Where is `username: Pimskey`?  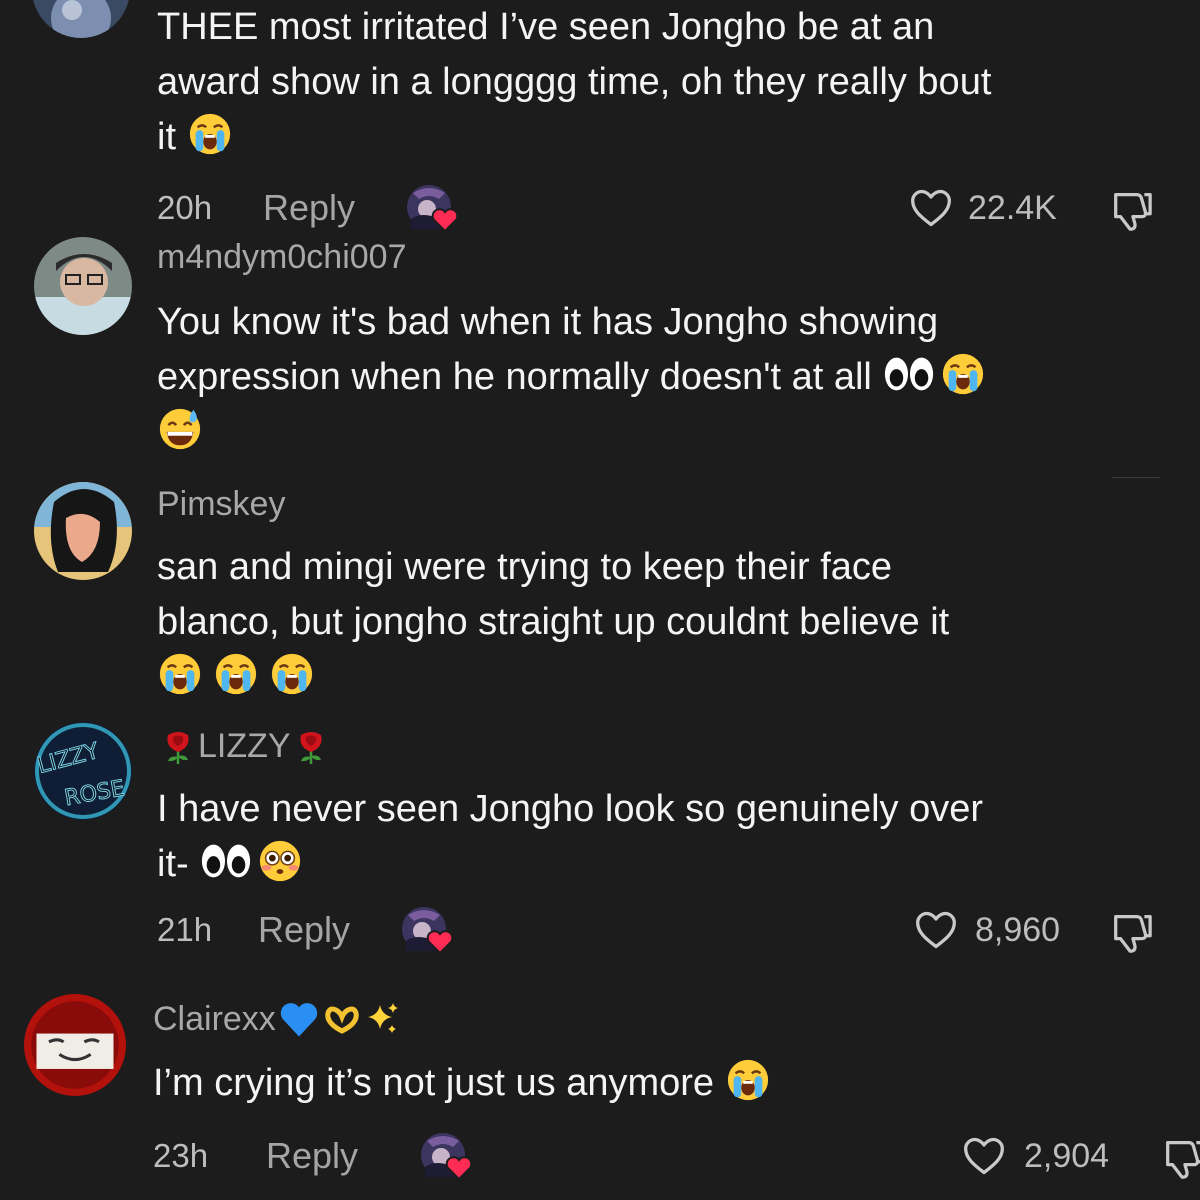 username: Pimskey is located at coordinates (221, 504).